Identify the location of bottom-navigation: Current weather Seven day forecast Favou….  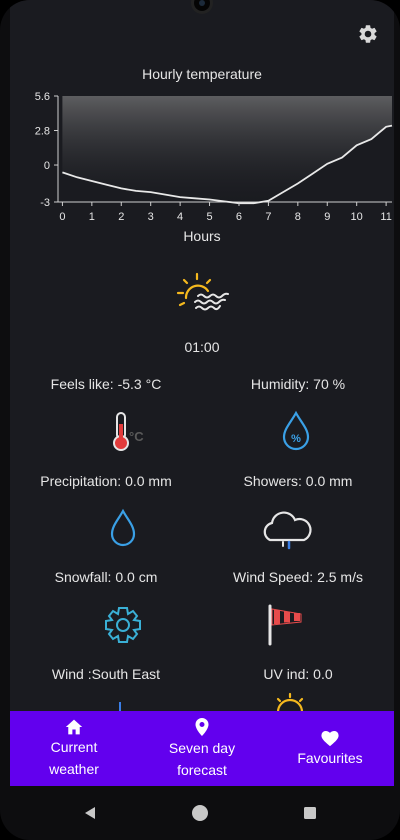
(202, 748).